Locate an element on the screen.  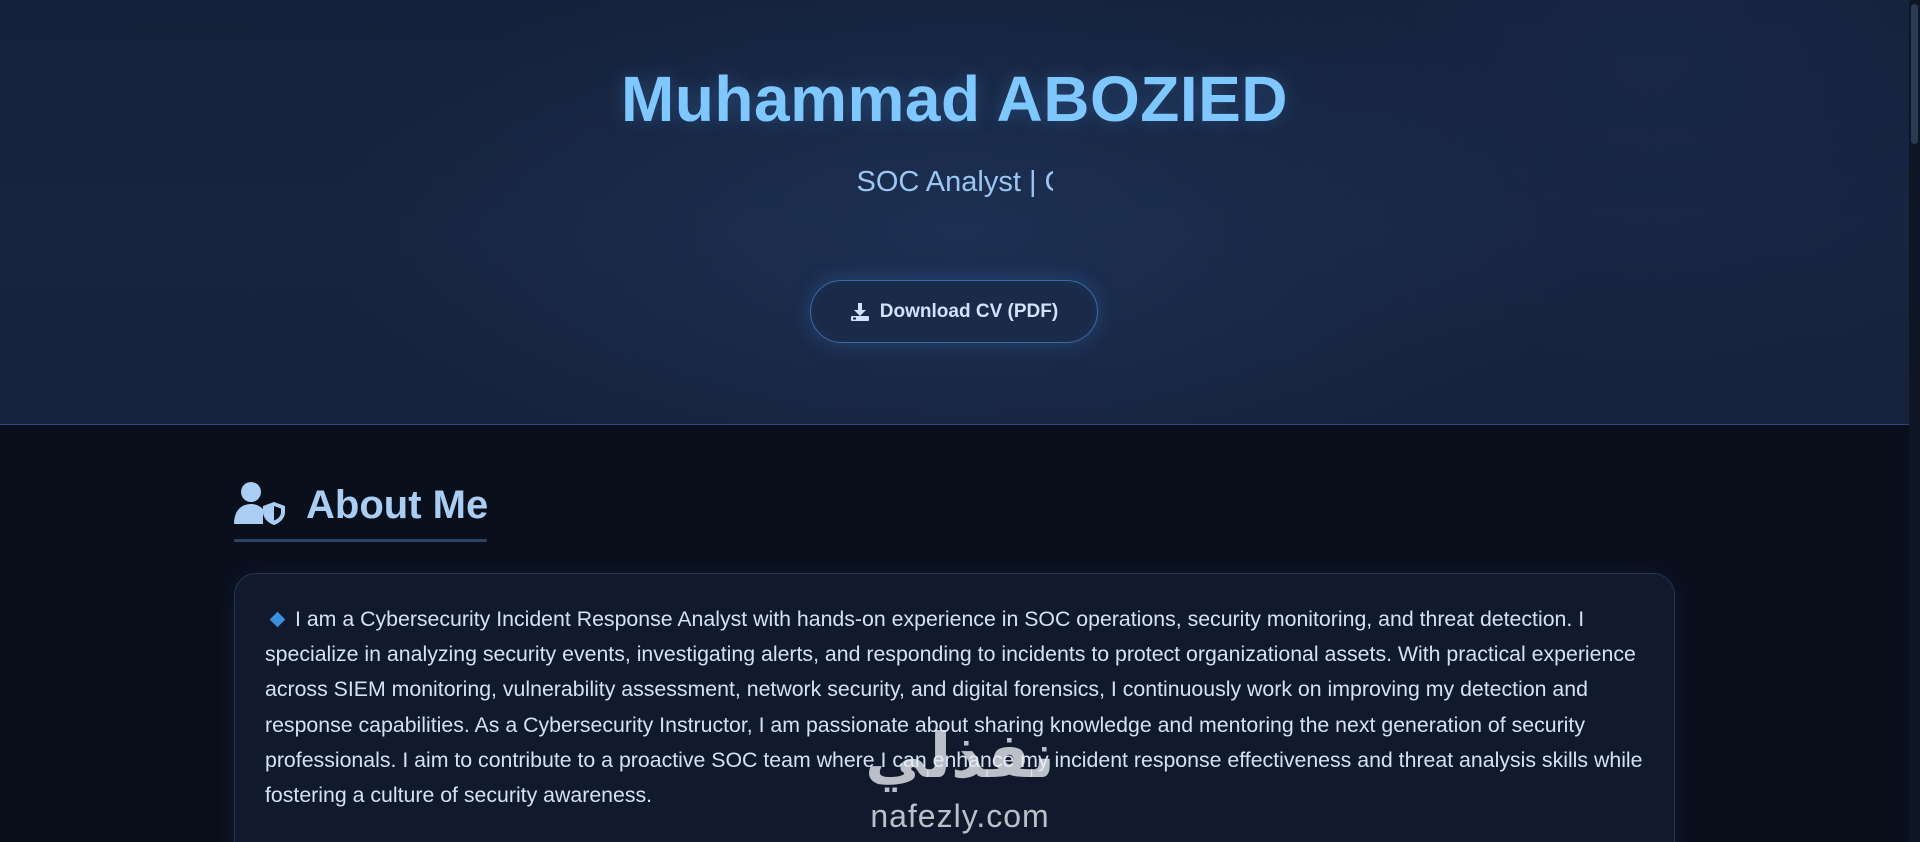
download-cv-button: Download CV (PDF) is located at coordinates (954, 311).